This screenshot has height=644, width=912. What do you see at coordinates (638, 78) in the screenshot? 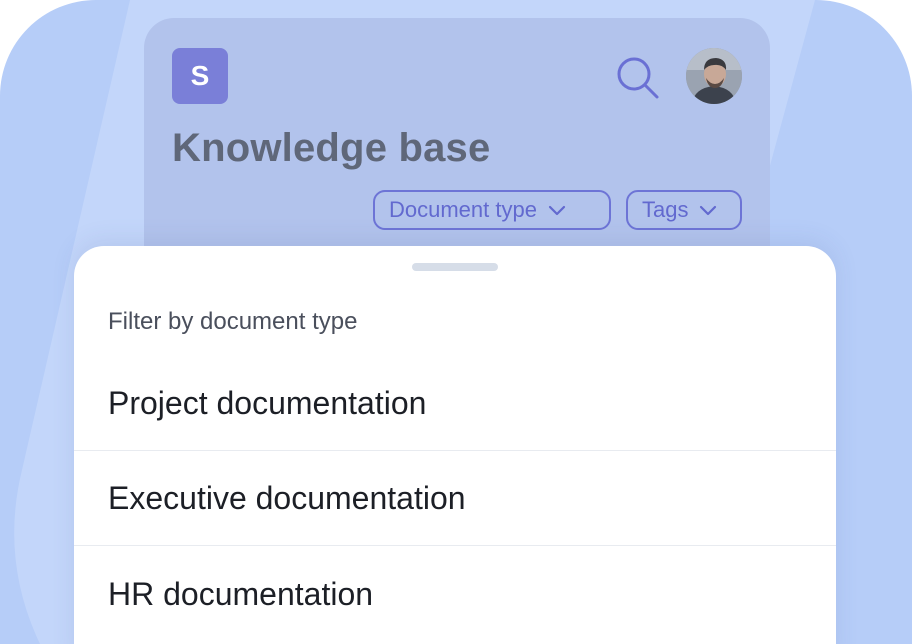
I see `search-icon` at bounding box center [638, 78].